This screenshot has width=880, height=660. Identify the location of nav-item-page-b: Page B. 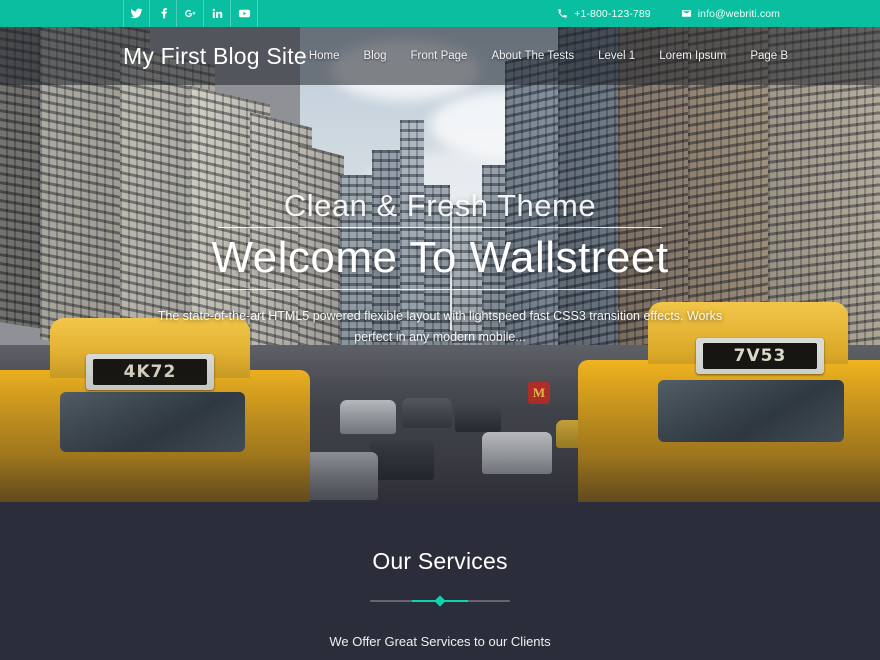
(769, 56).